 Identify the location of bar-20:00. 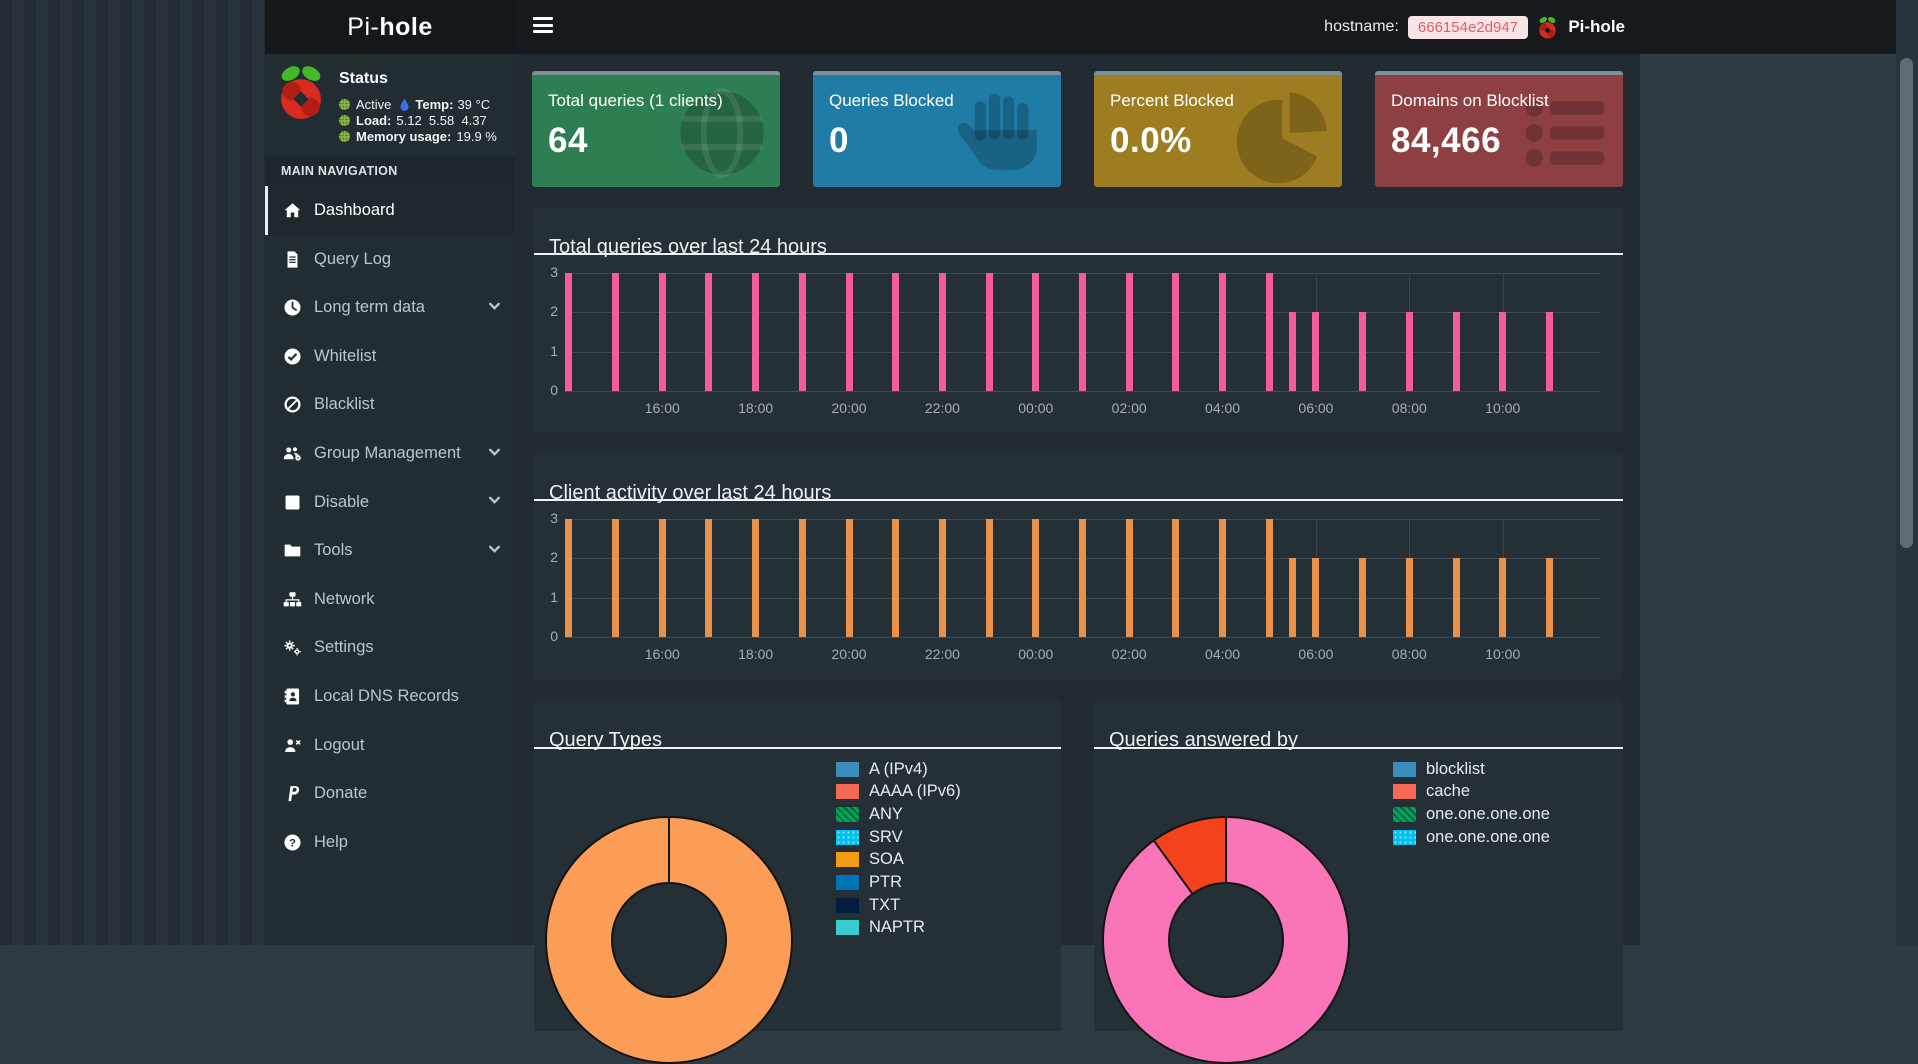
(849, 578).